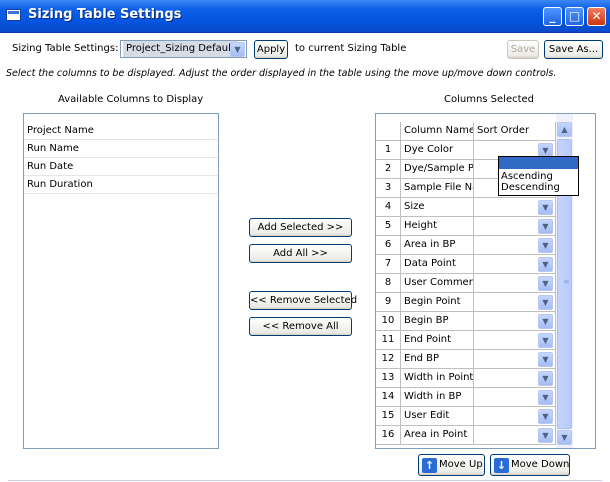  Describe the element at coordinates (596, 16) in the screenshot. I see `close-button: ✕` at that location.